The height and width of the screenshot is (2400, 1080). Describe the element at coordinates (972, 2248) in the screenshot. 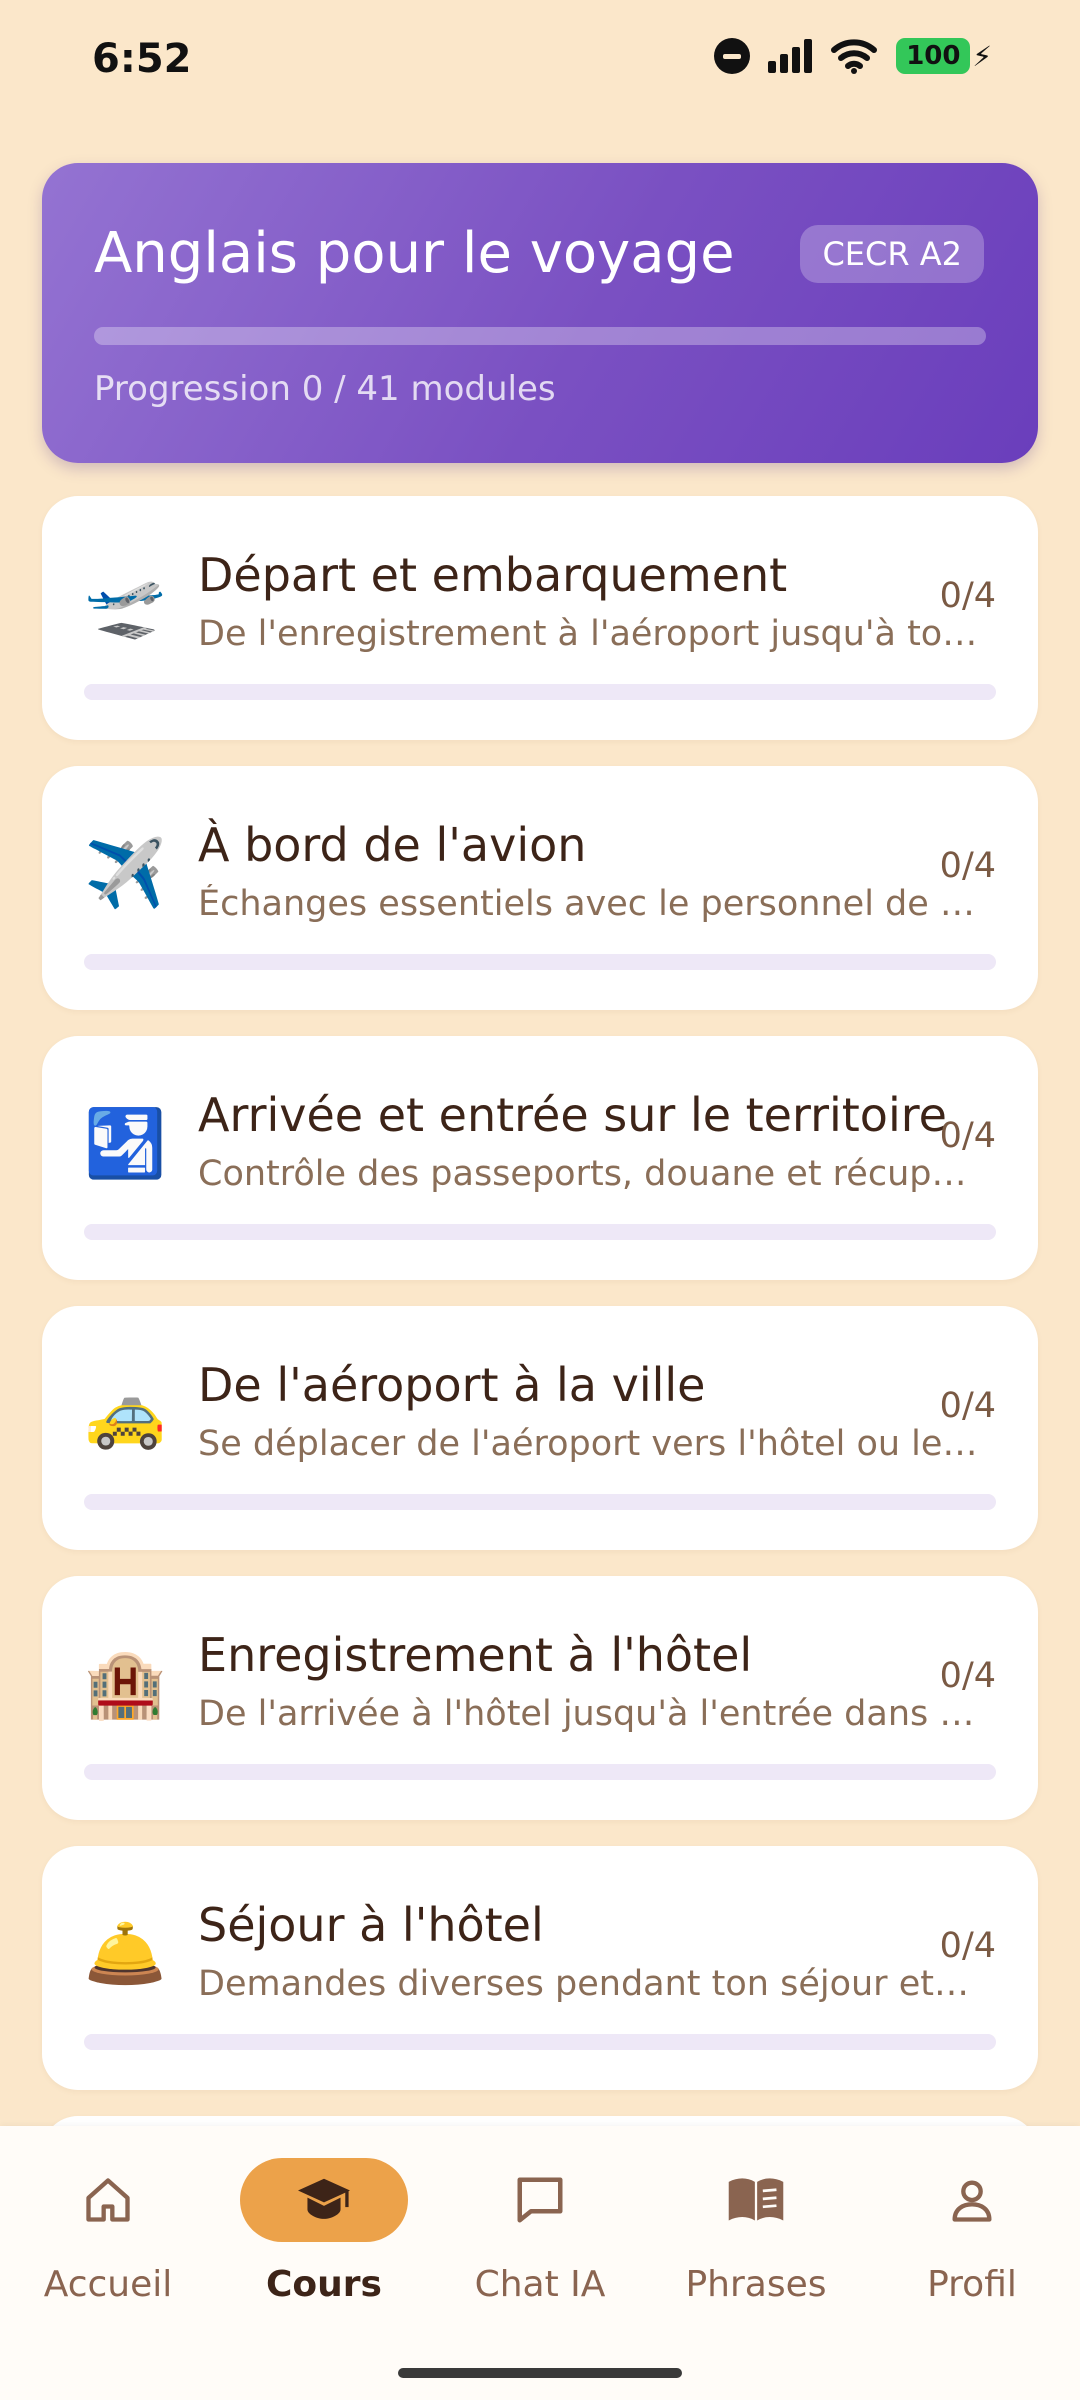

I see `nav-item-profil: Profil` at that location.